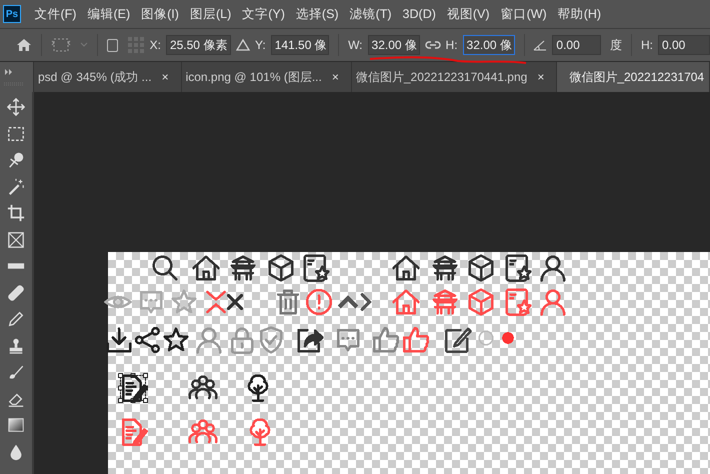  What do you see at coordinates (300, 45) in the screenshot?
I see `y-field: 141.50 像` at bounding box center [300, 45].